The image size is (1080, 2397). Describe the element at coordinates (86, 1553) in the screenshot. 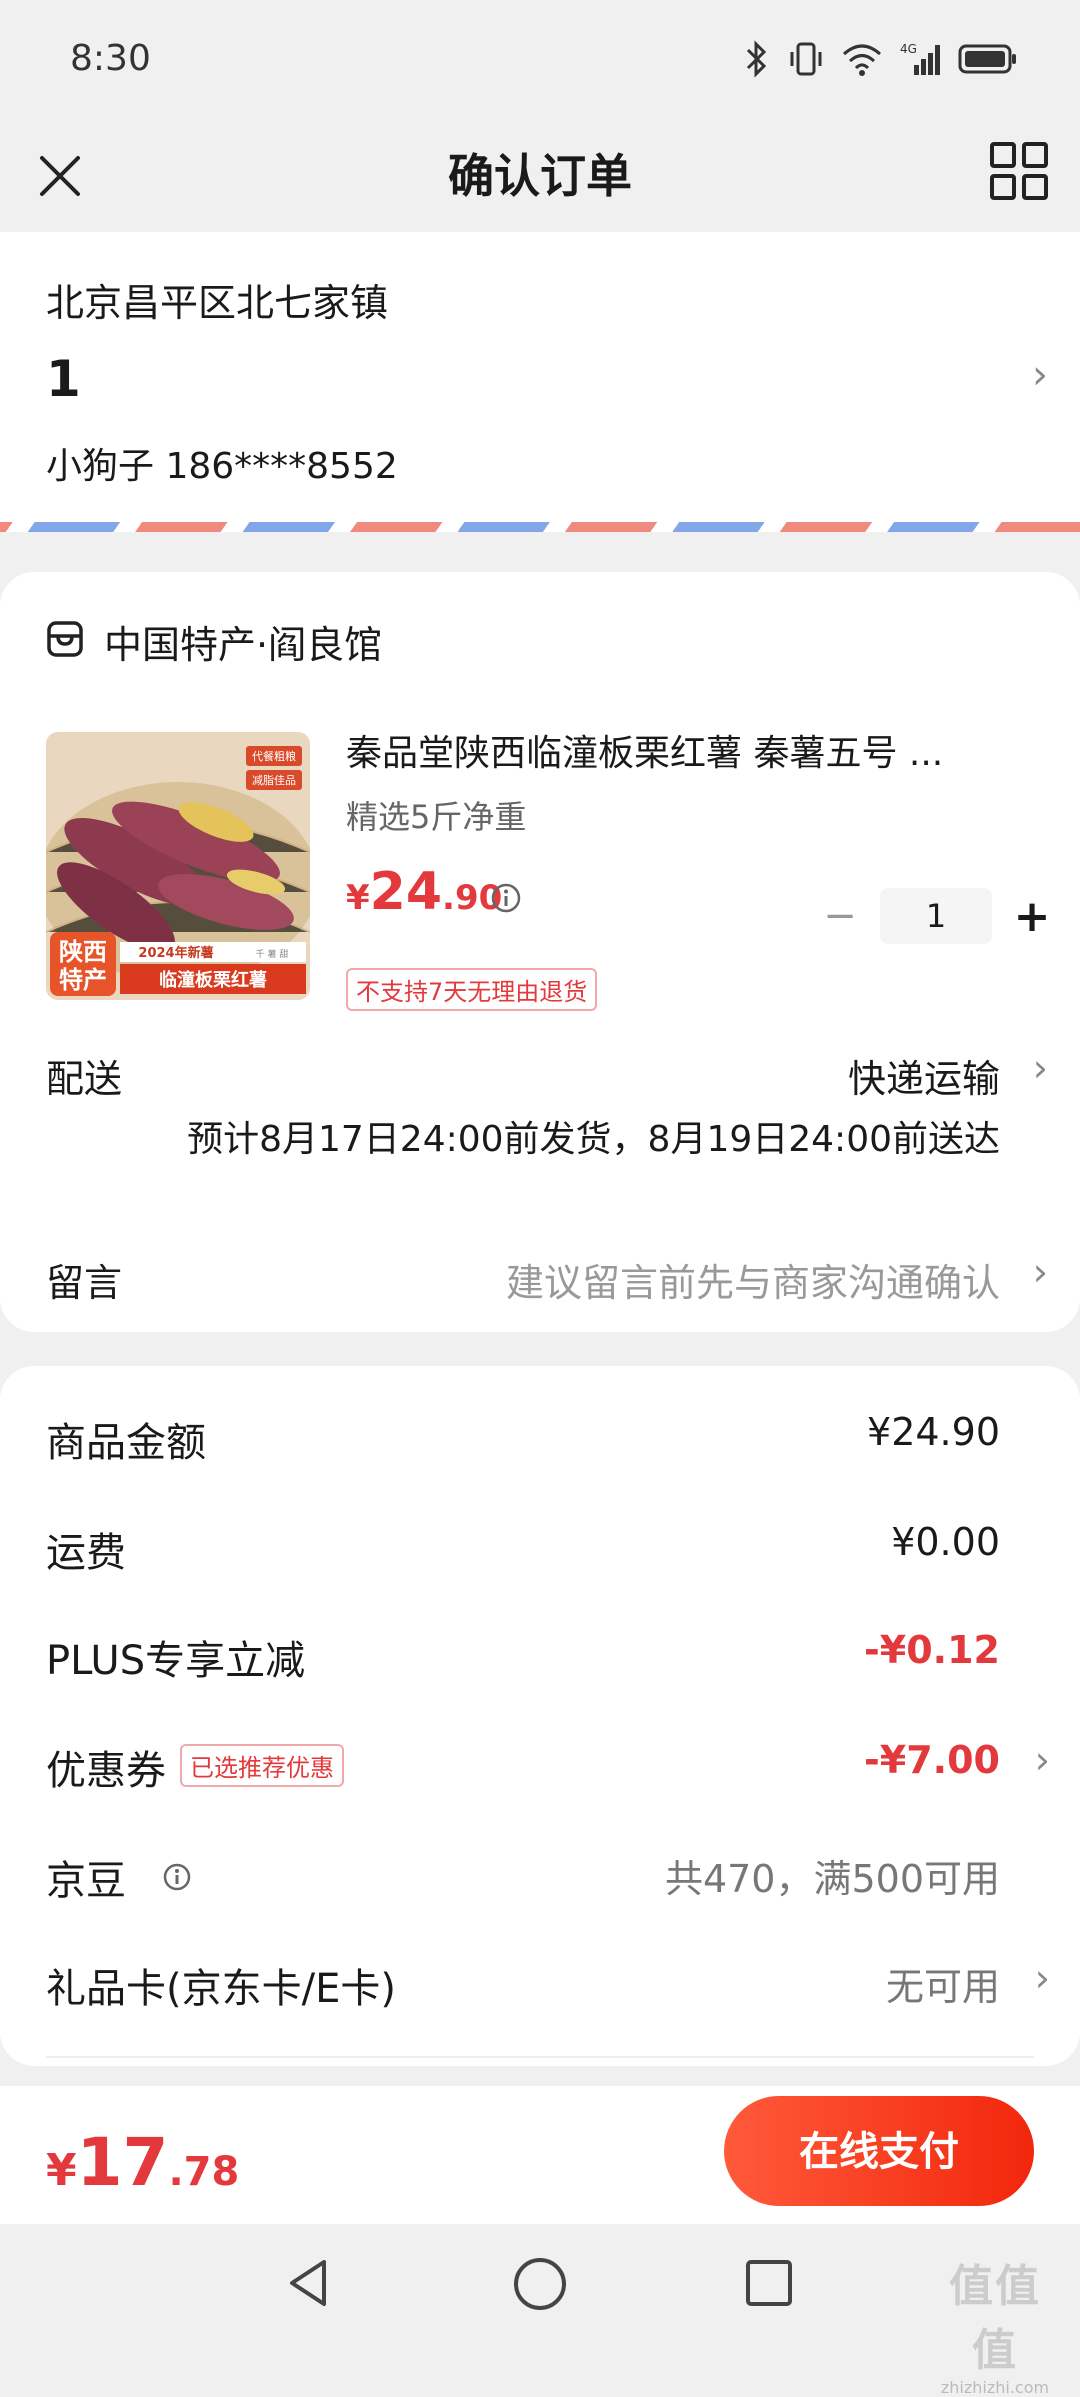

I see `freight-label: 运费` at that location.